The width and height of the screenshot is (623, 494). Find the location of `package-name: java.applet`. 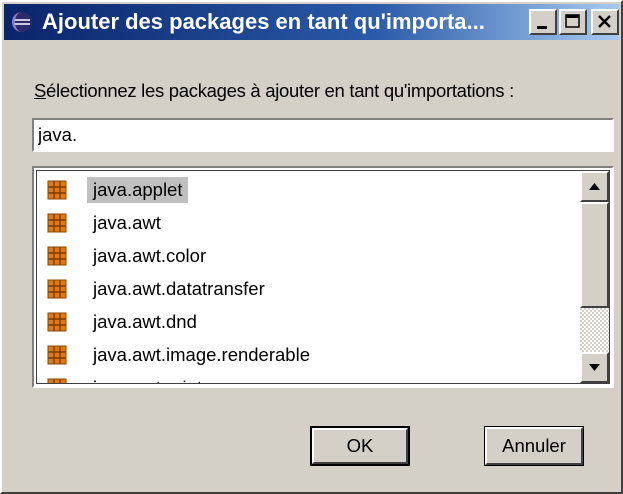

package-name: java.applet is located at coordinates (138, 190).